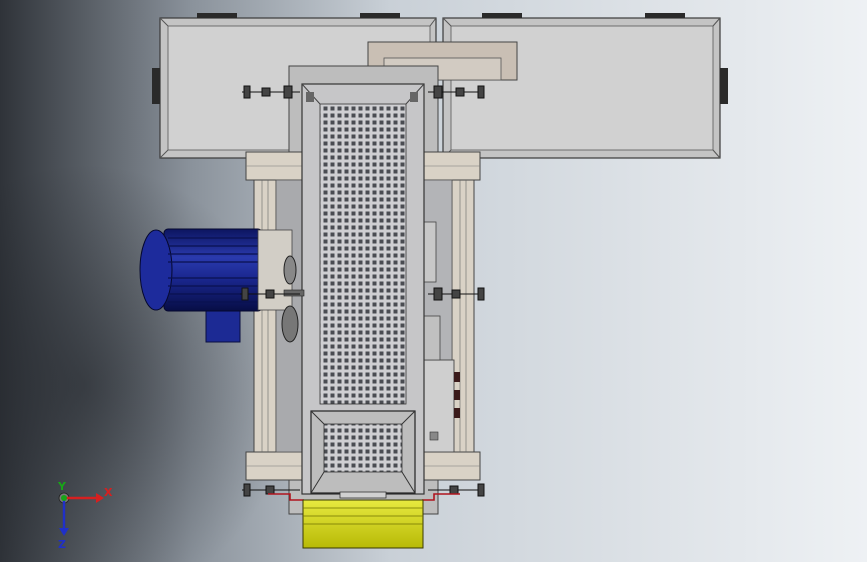 The image size is (867, 562). What do you see at coordinates (363, 454) in the screenshot?
I see `screen-outlet-tray` at bounding box center [363, 454].